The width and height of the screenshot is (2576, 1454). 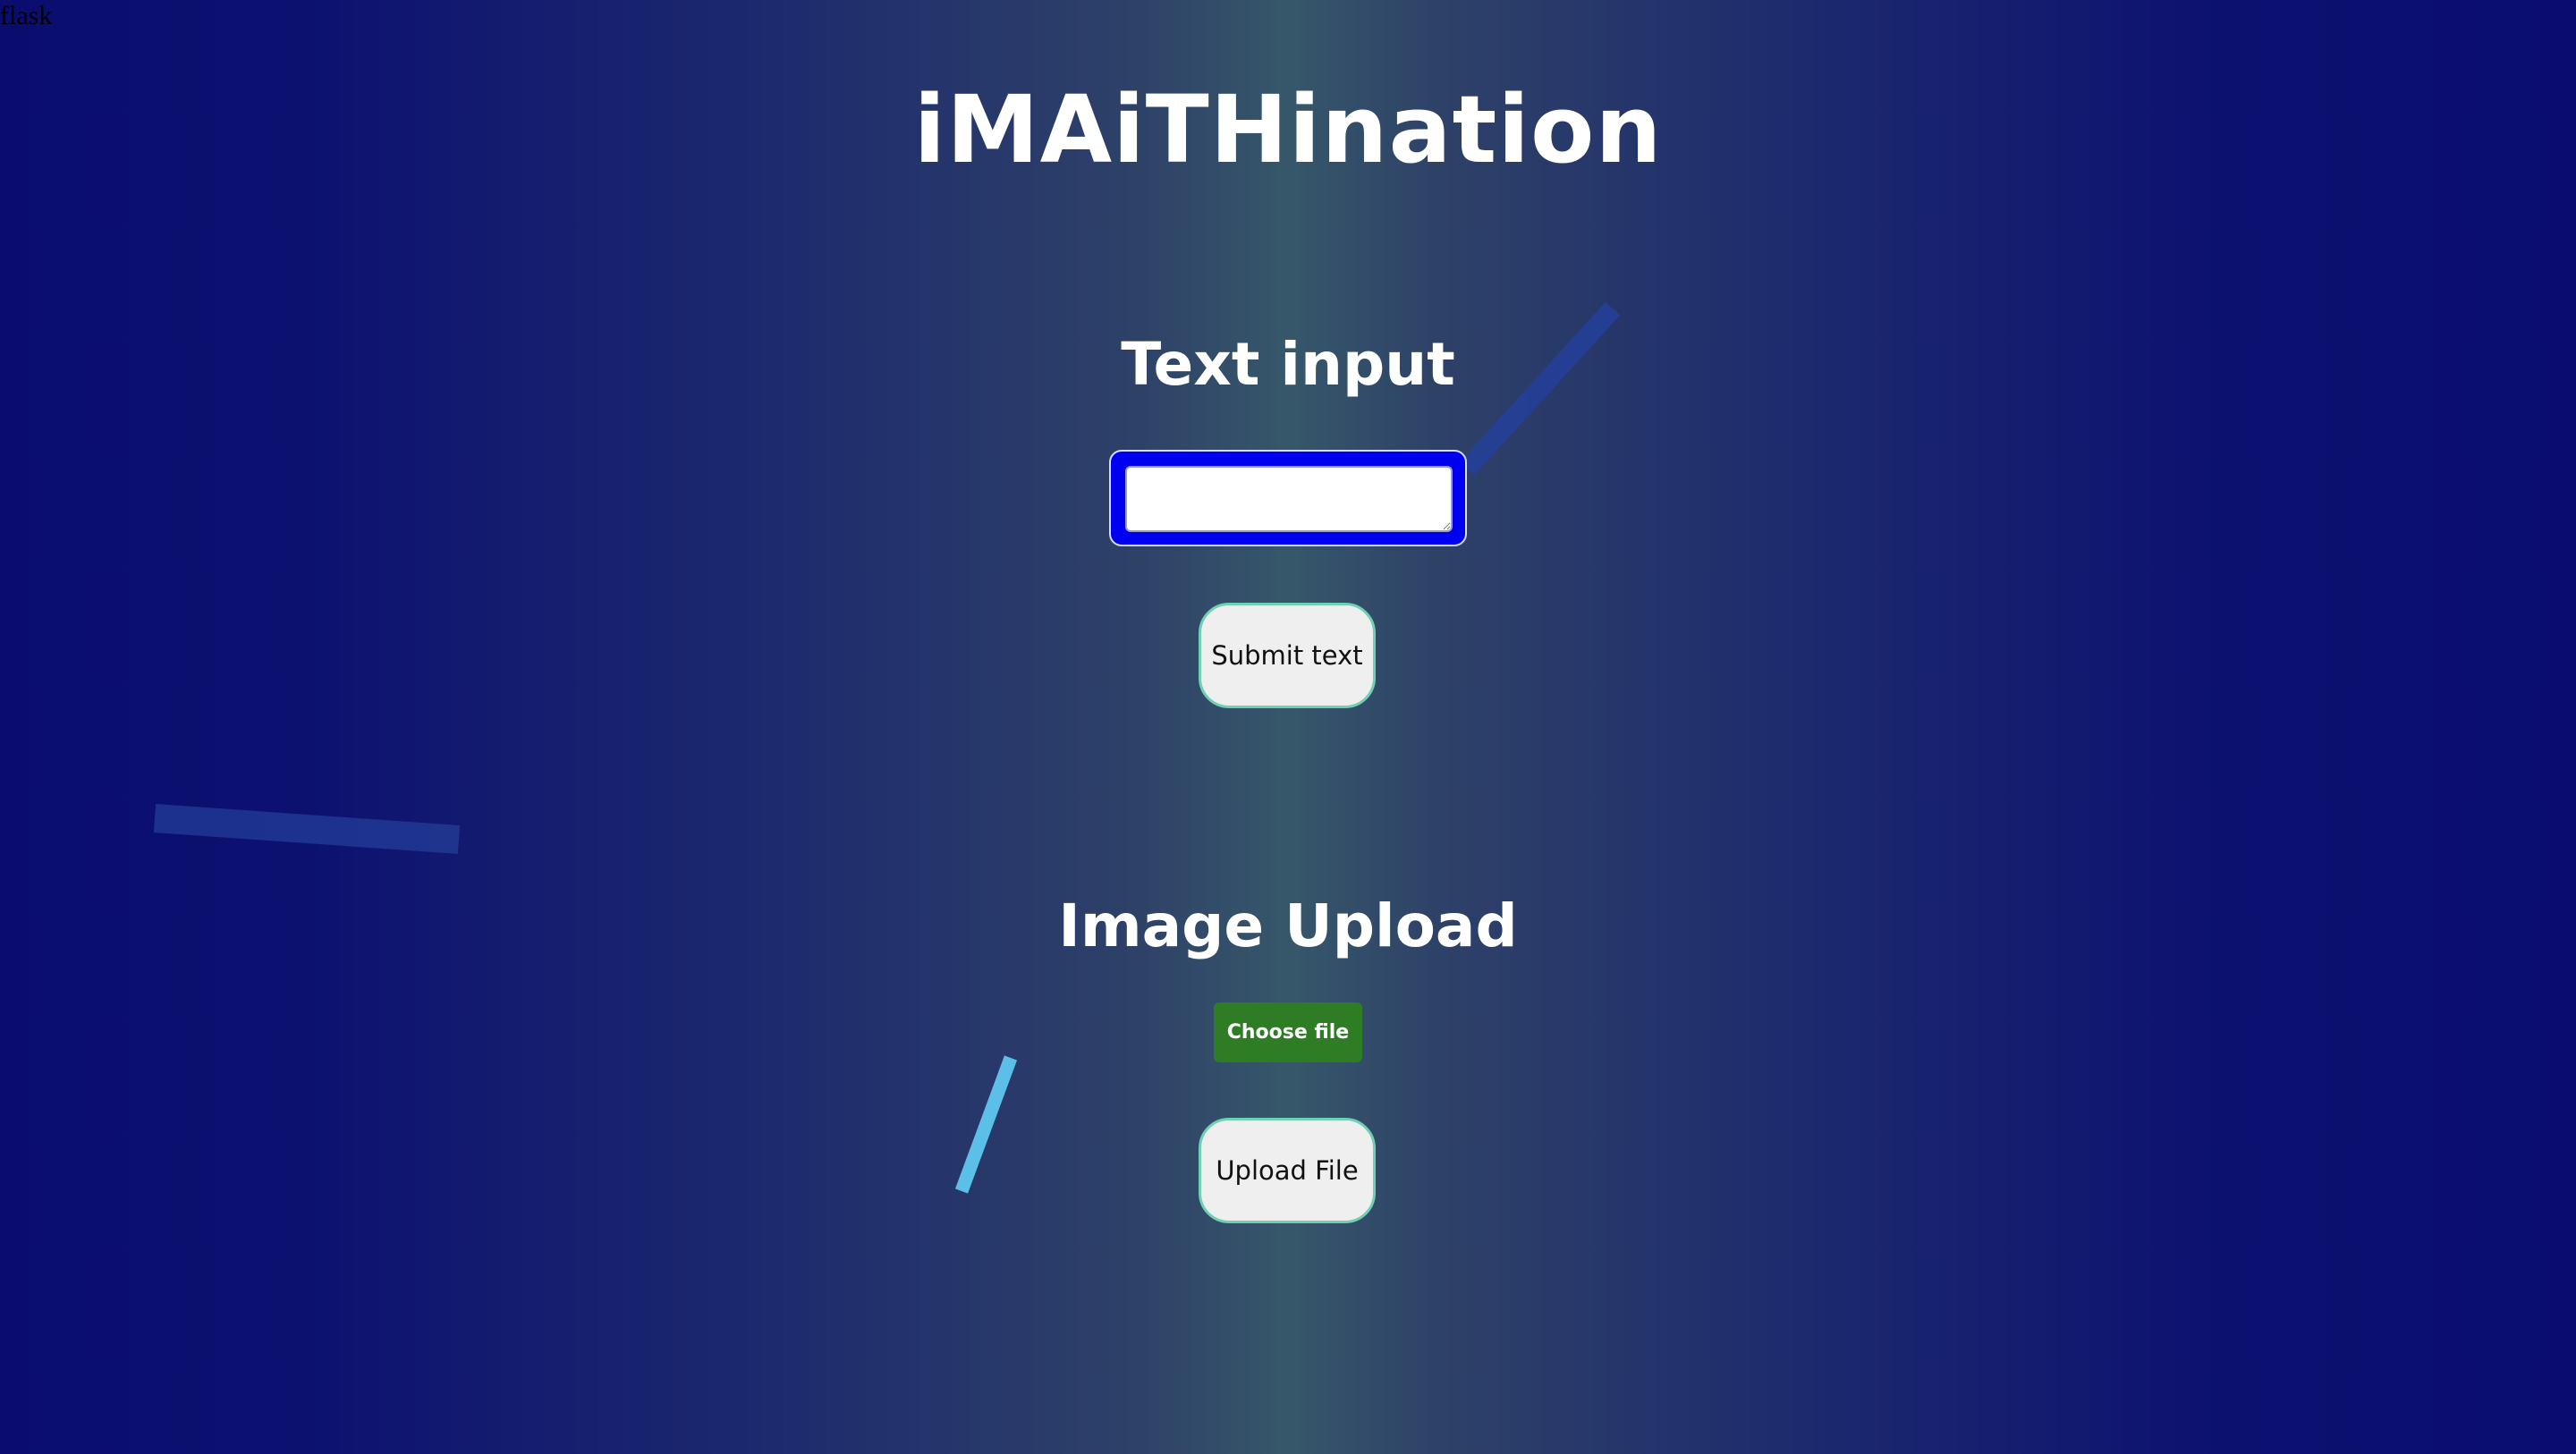 I want to click on corner-label: flask, so click(x=26, y=16).